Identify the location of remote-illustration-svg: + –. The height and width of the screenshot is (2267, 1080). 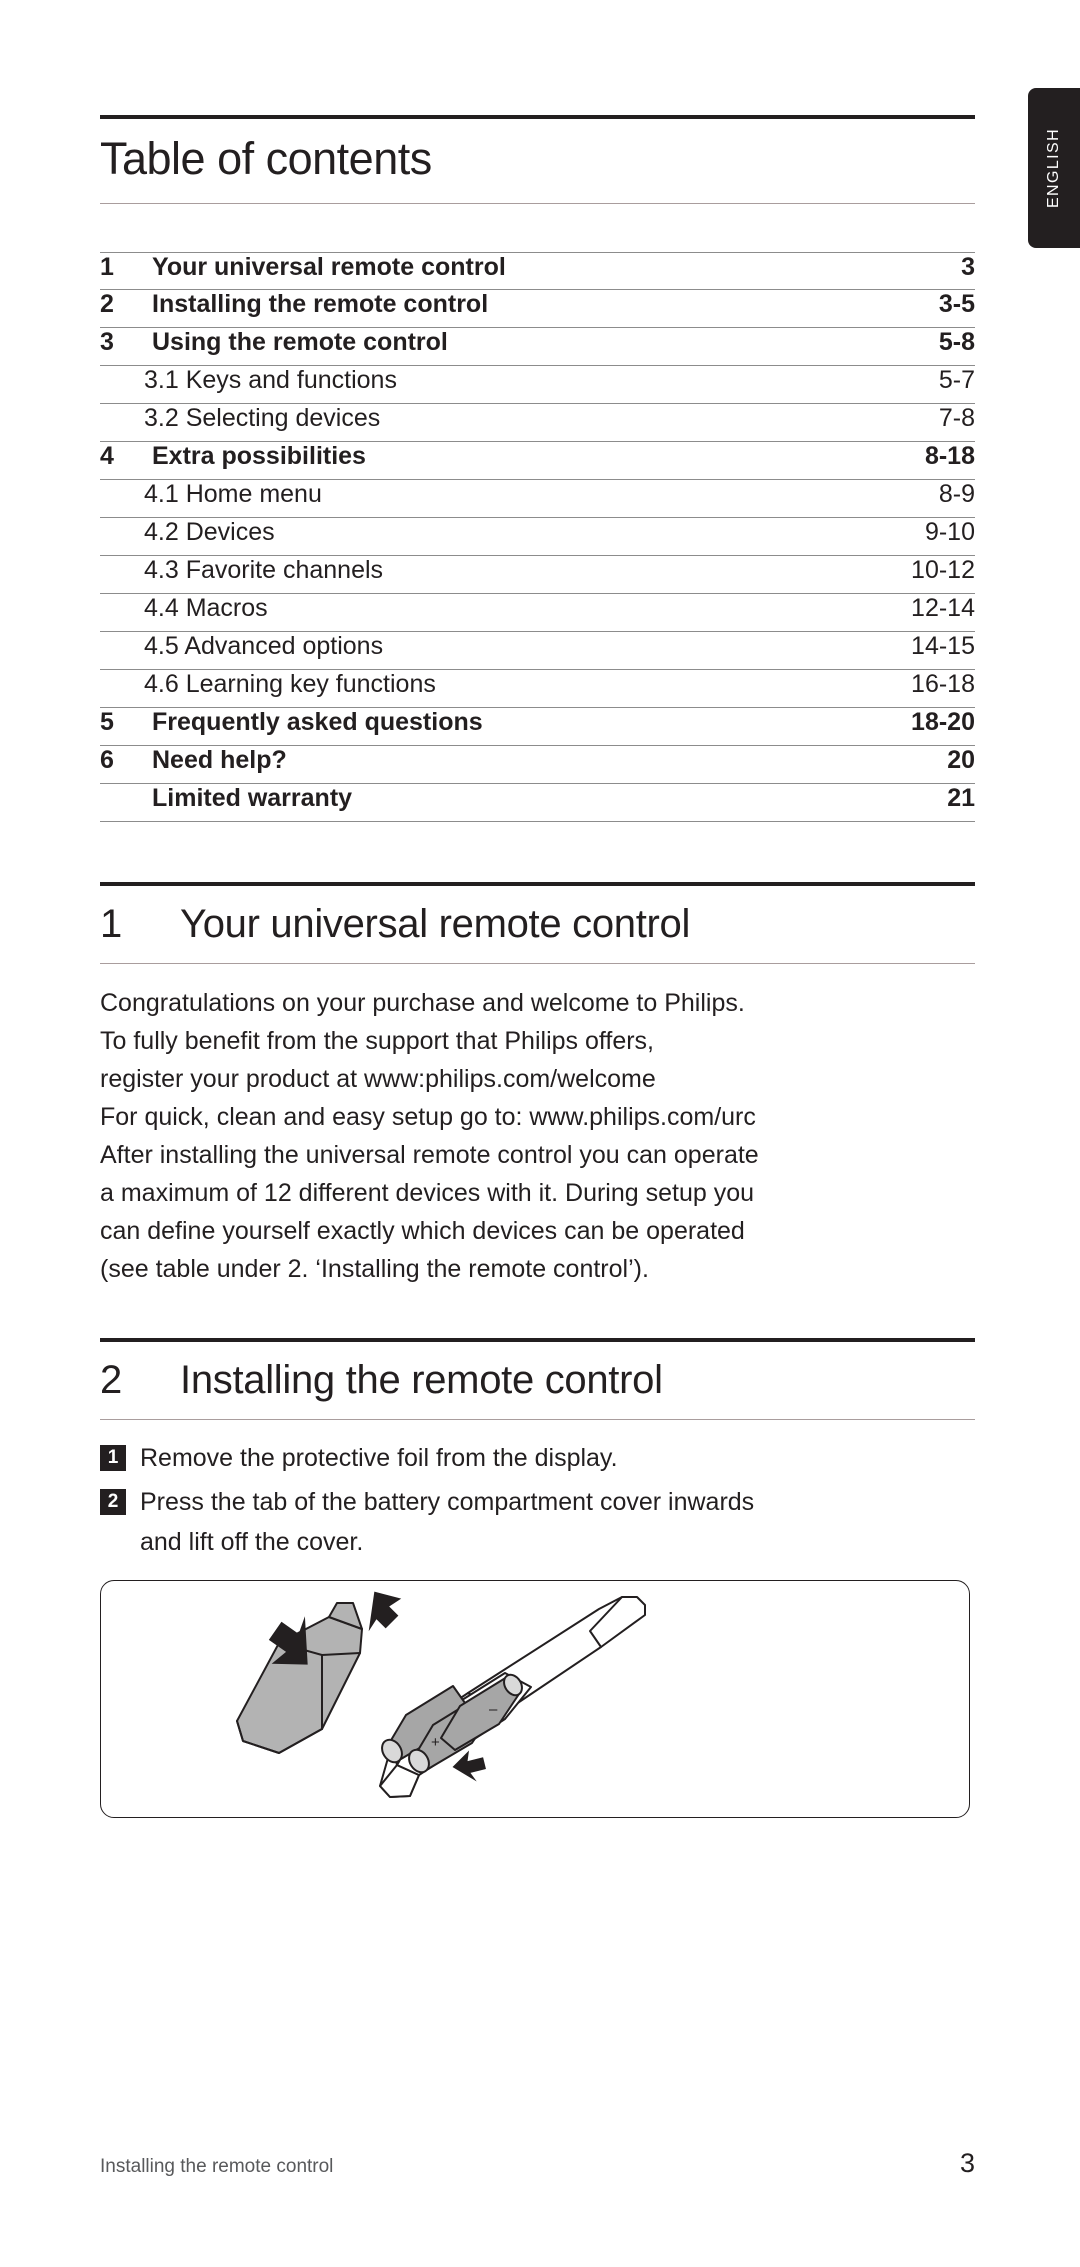
(441, 1694).